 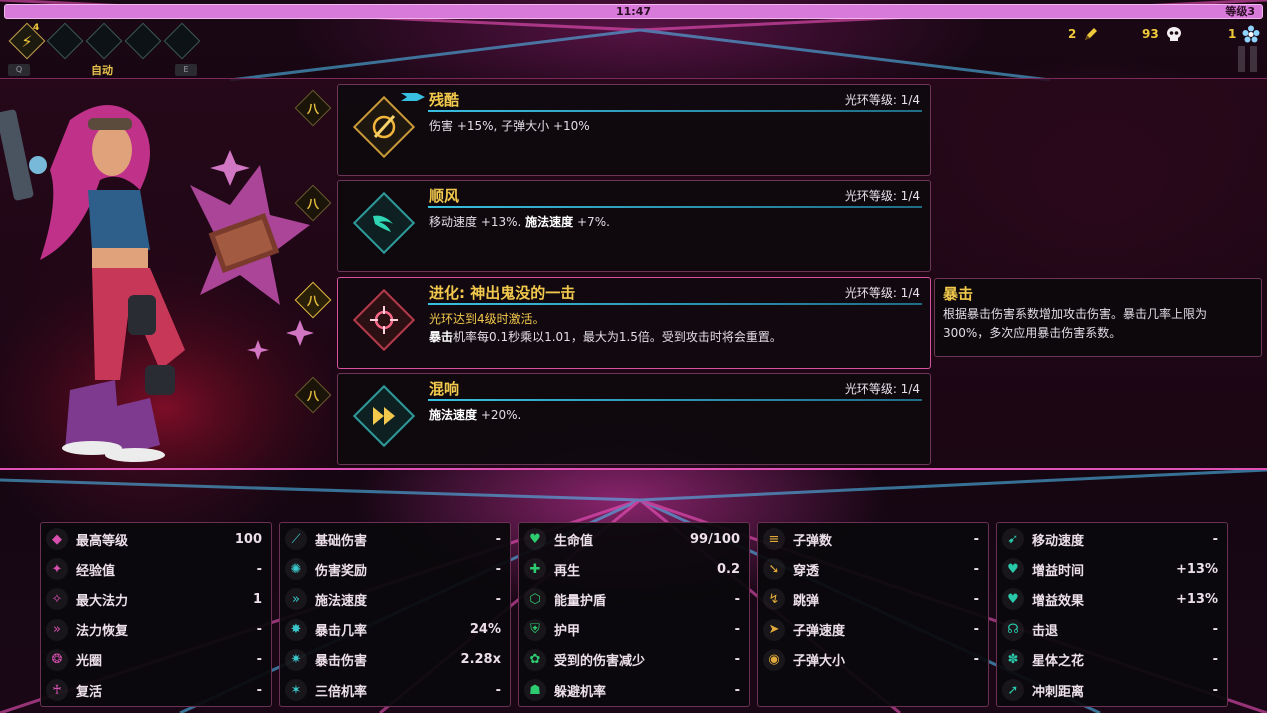 I want to click on aura-card-cruelty: 残酷 光环等级: 1/4 伤害 +15%, 子弹大小 +10%, so click(x=634, y=130).